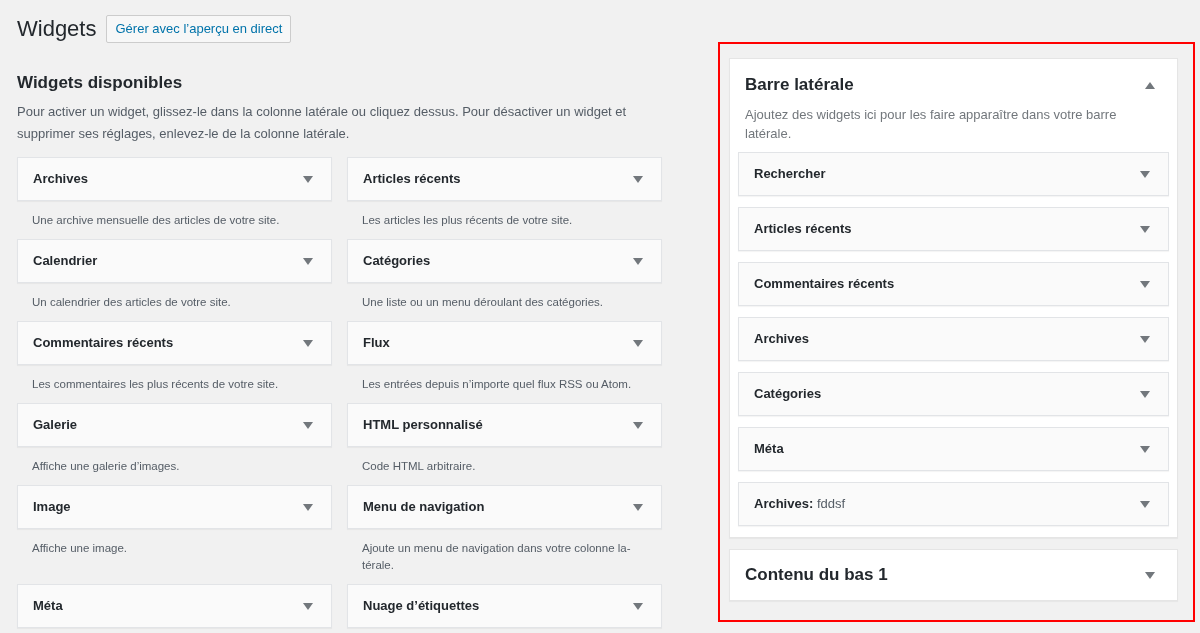  What do you see at coordinates (156, 220) in the screenshot?
I see `widget-description: Une archive mensuelle des articles de votre site.` at bounding box center [156, 220].